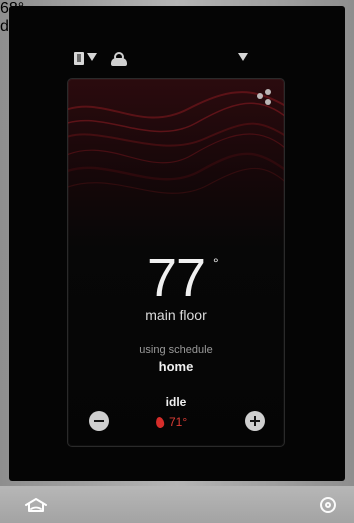 The height and width of the screenshot is (523, 354). I want to click on increase-temperature-button, so click(255, 421).